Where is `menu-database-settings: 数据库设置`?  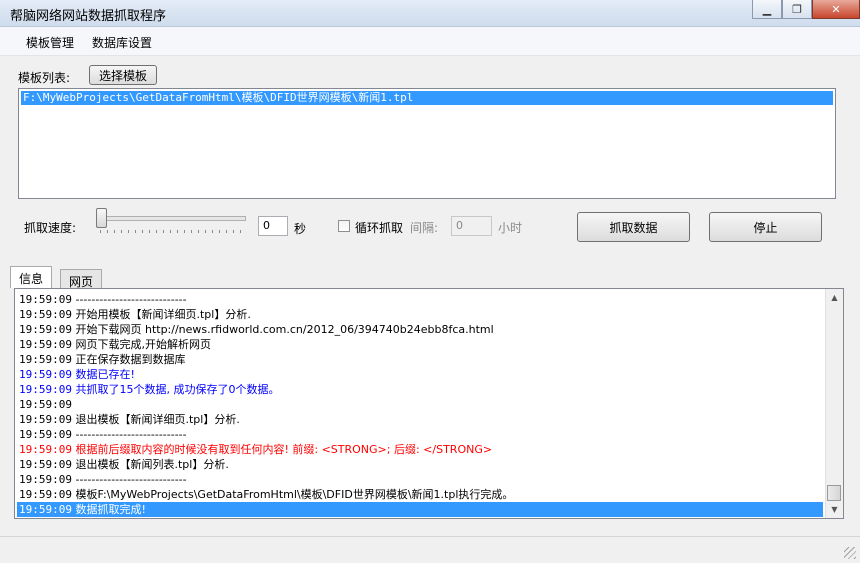
menu-database-settings: 数据库设置 is located at coordinates (122, 42).